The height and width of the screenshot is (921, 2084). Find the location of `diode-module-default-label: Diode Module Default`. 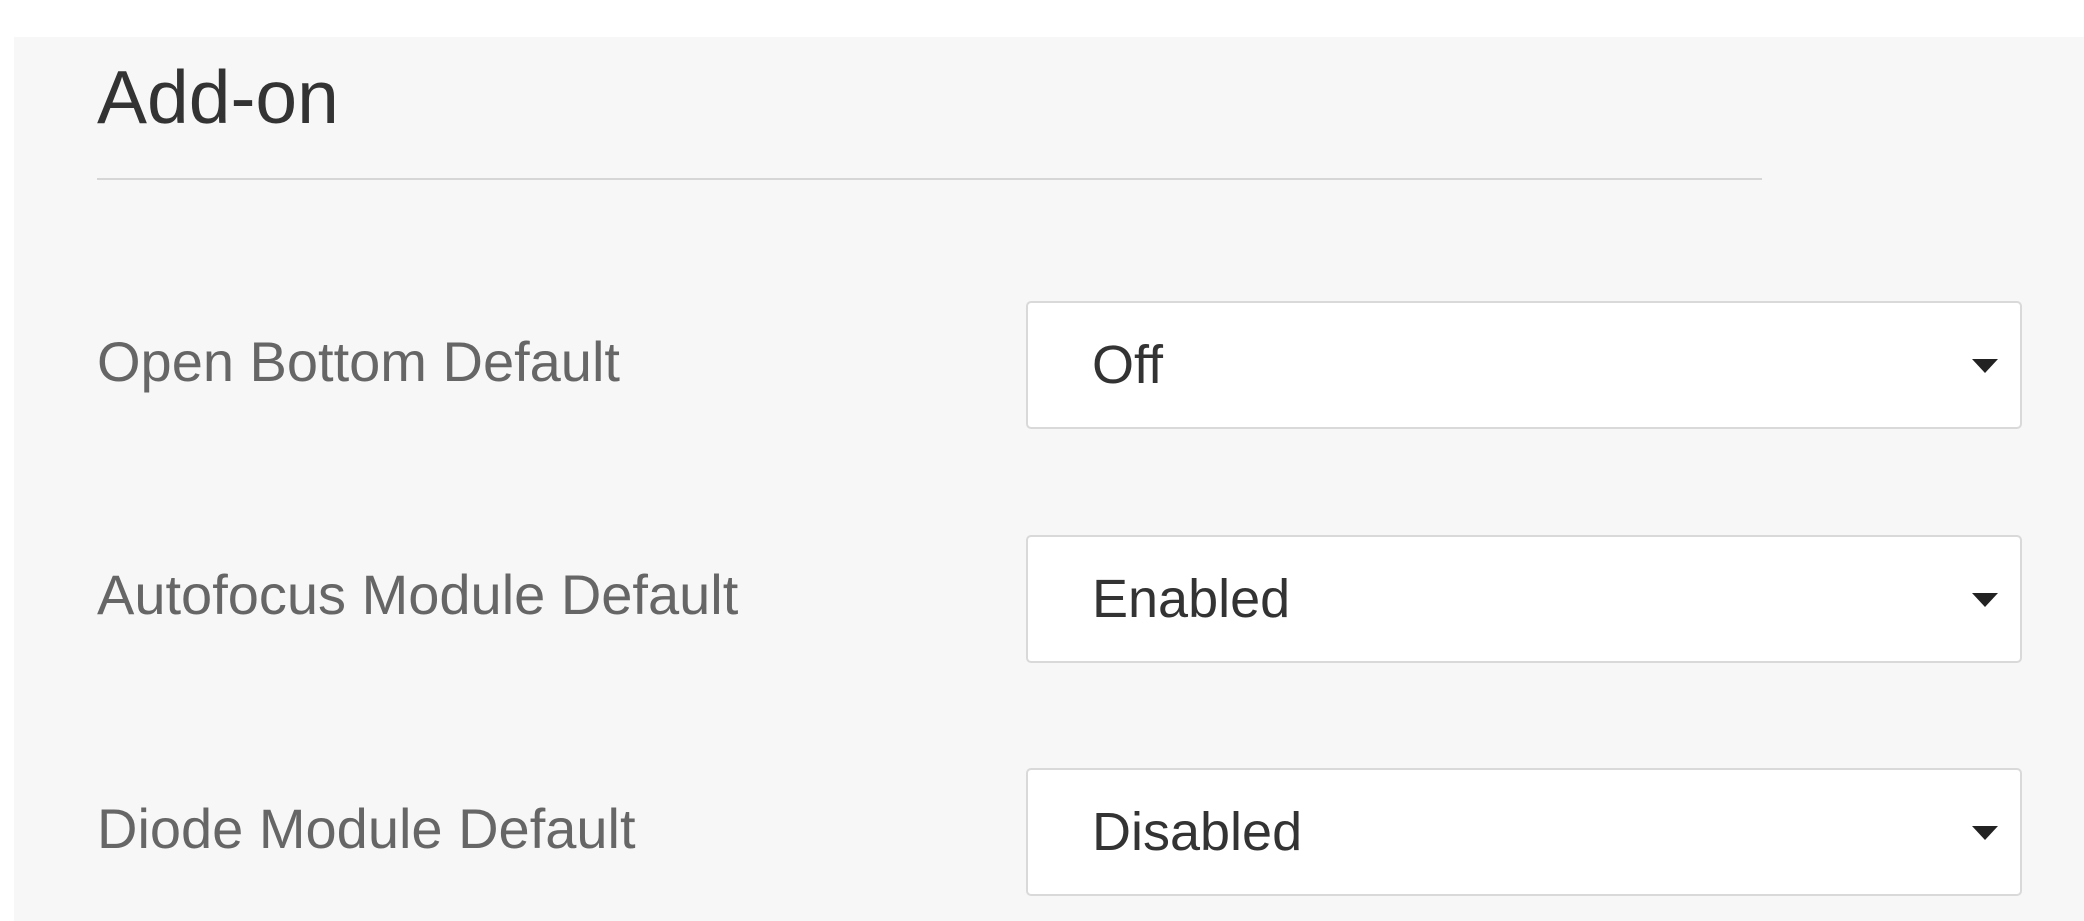

diode-module-default-label: Diode Module Default is located at coordinates (366, 828).